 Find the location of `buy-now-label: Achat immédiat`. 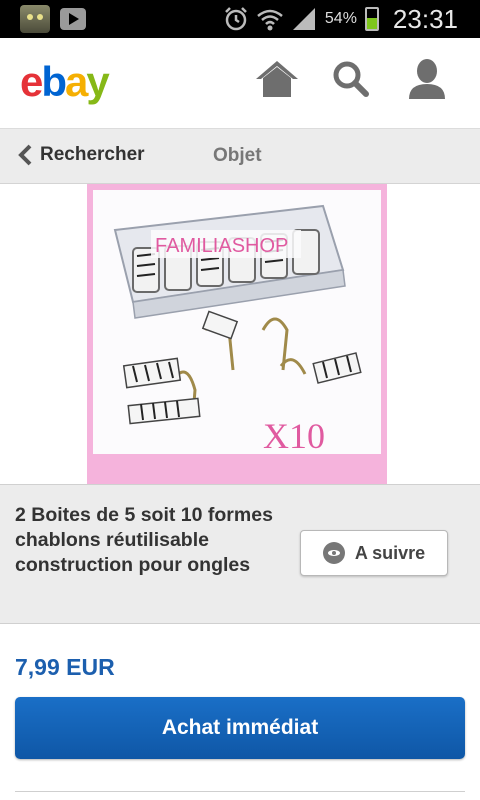

buy-now-label: Achat immédiat is located at coordinates (240, 727).